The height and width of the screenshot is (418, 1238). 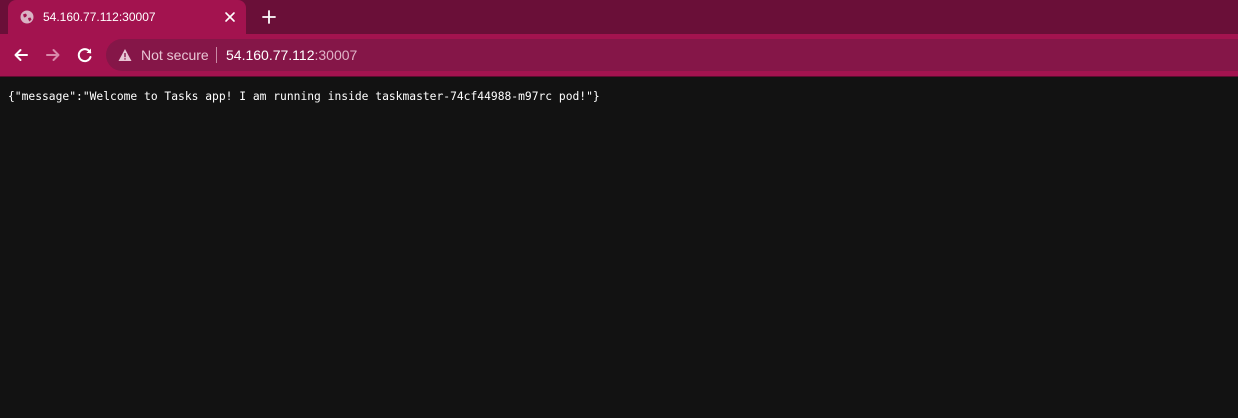 I want to click on globe-icon, so click(x=27, y=17).